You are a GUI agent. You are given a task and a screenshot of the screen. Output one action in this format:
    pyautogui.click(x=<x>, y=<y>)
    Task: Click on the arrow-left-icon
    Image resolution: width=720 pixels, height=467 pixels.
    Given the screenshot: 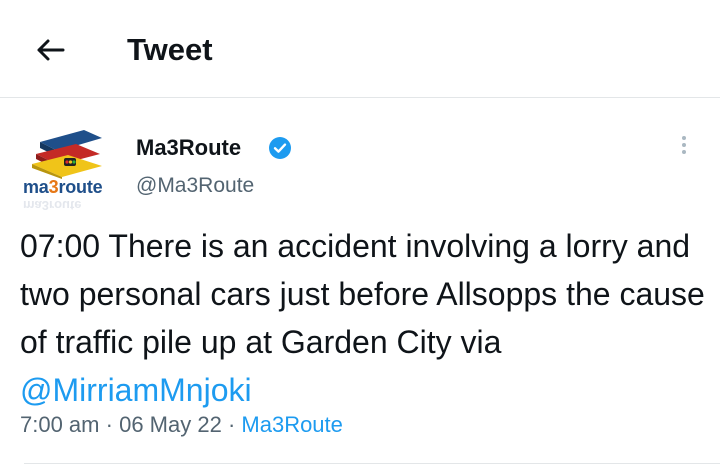 What is the action you would take?
    pyautogui.click(x=51, y=50)
    